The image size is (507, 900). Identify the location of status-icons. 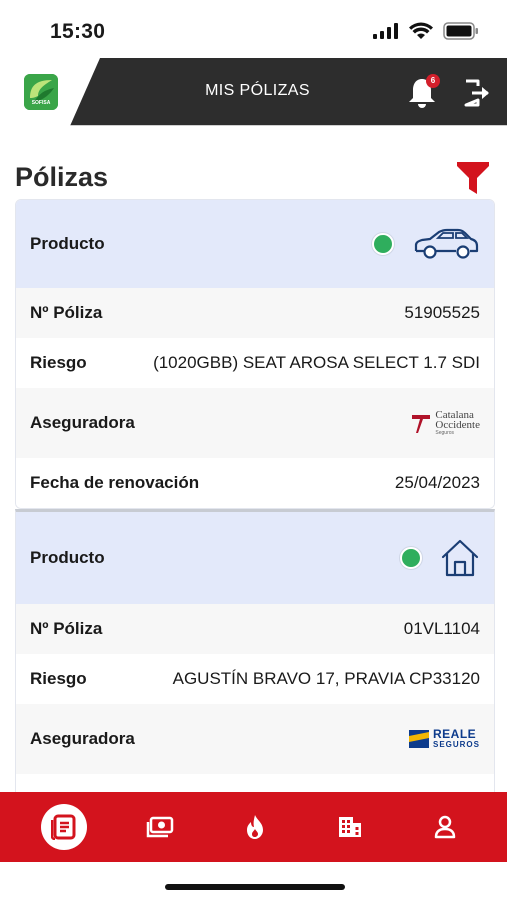
(426, 31).